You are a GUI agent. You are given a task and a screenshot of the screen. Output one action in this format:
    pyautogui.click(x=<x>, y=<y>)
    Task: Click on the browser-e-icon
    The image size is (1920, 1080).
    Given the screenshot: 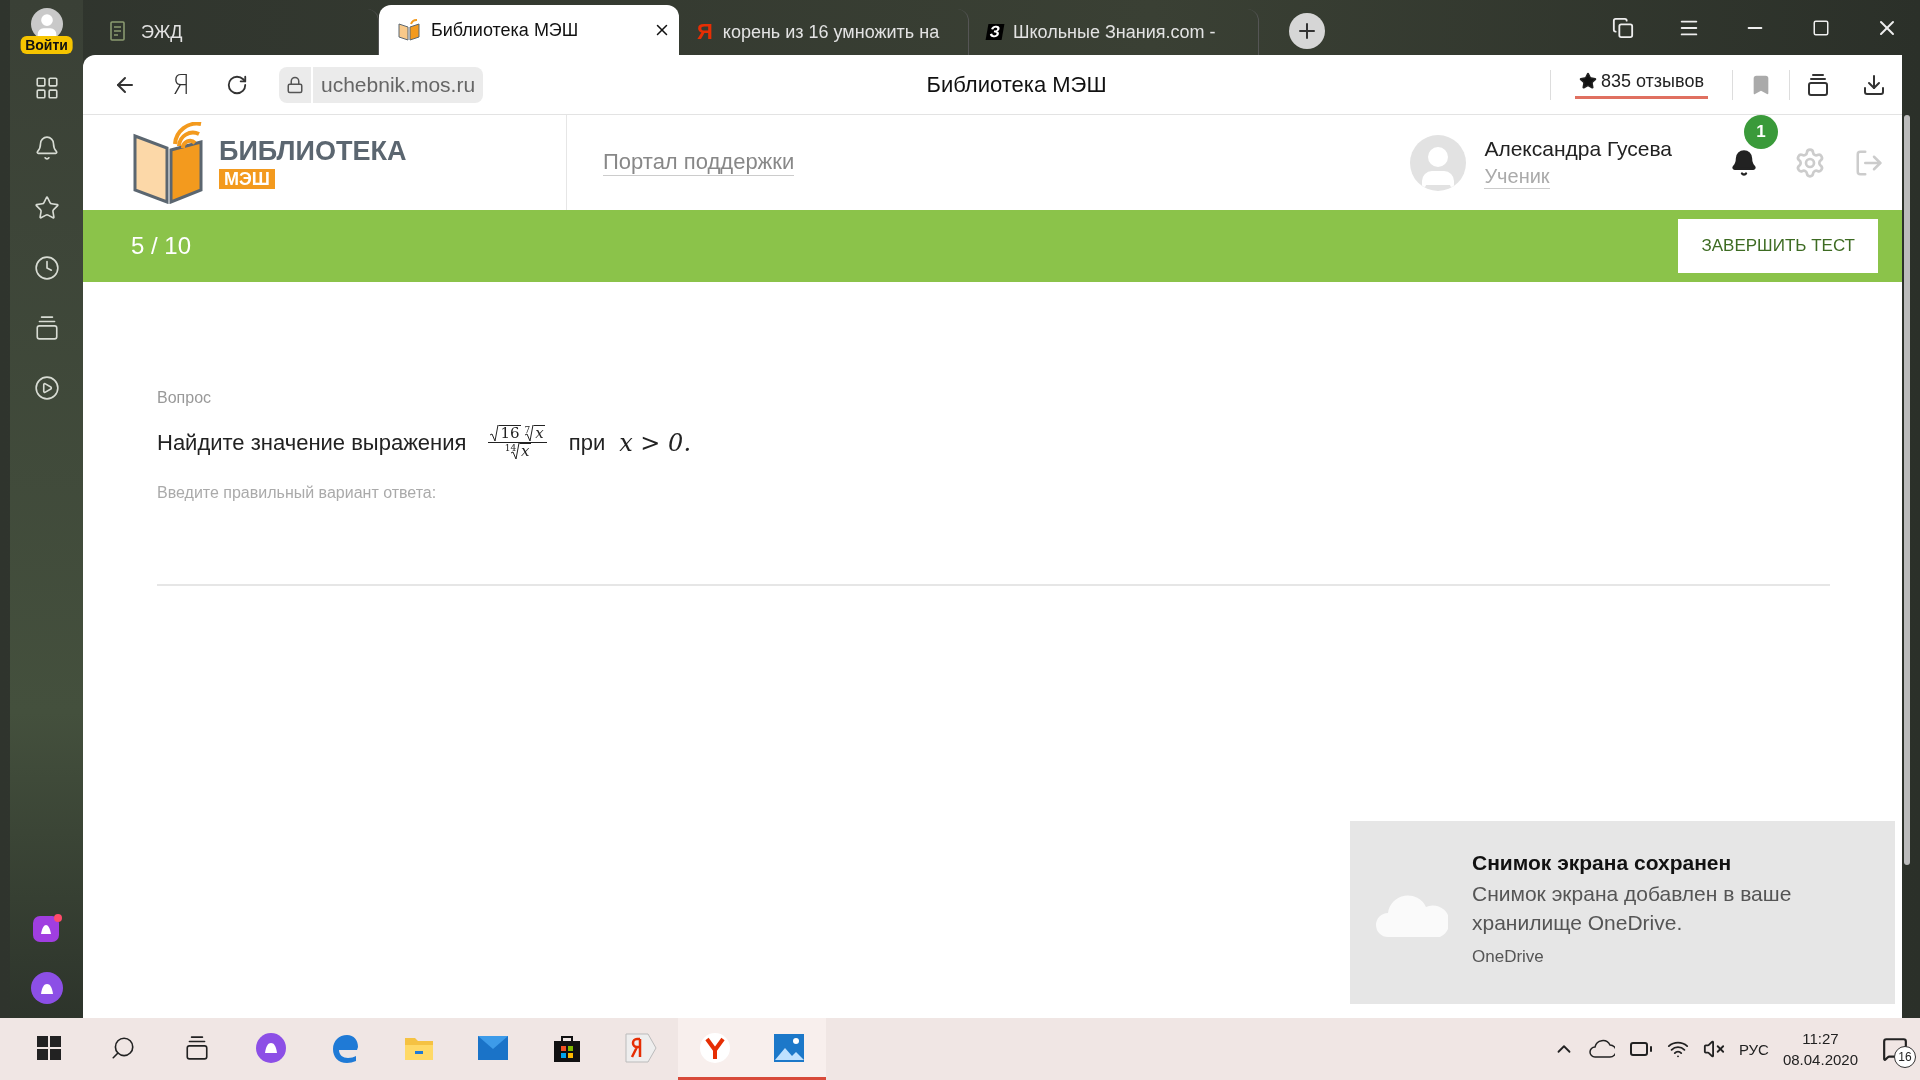 What is the action you would take?
    pyautogui.click(x=345, y=1047)
    